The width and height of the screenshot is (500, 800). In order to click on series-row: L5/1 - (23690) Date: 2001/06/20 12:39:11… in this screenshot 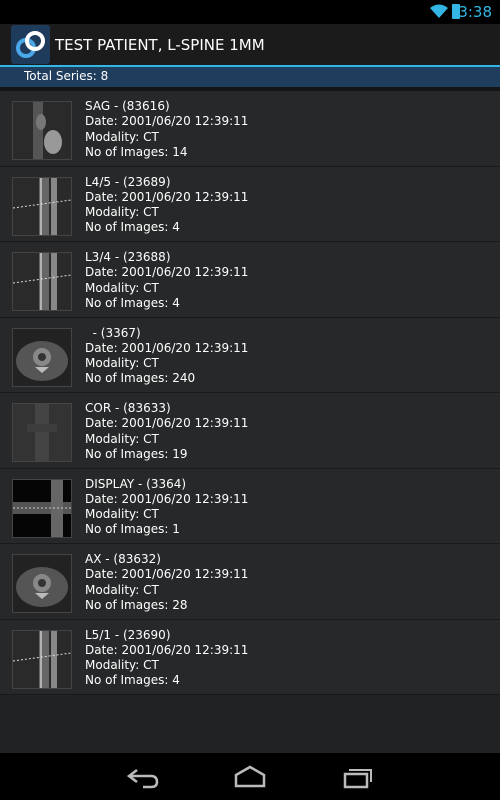, I will do `click(250, 657)`.